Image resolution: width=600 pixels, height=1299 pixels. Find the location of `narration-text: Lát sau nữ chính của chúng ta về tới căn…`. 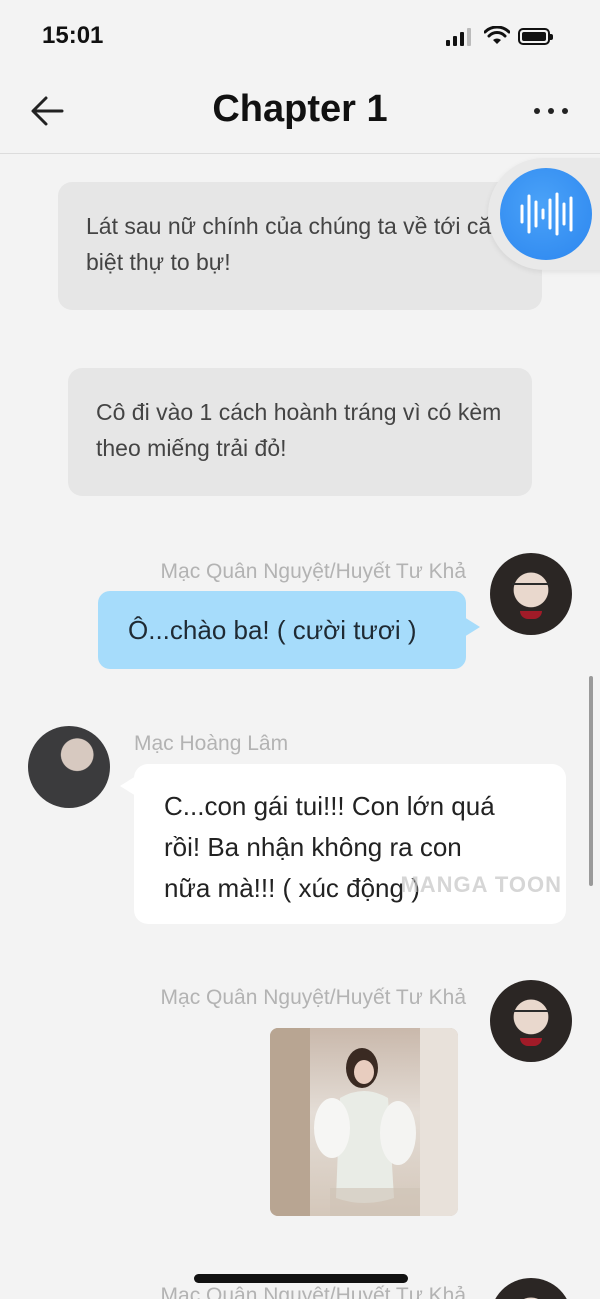

narration-text: Lát sau nữ chính của chúng ta về tới căn… is located at coordinates (295, 244).